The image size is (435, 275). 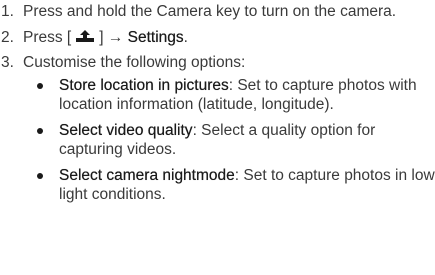 I want to click on option-name: Store location in pictures, so click(x=144, y=85).